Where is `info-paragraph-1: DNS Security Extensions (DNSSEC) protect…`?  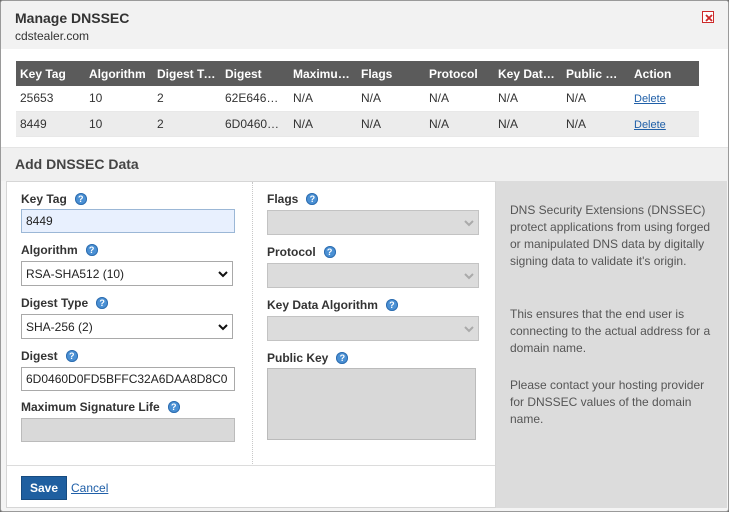 info-paragraph-1: DNS Security Extensions (DNSSEC) protect… is located at coordinates (610, 235).